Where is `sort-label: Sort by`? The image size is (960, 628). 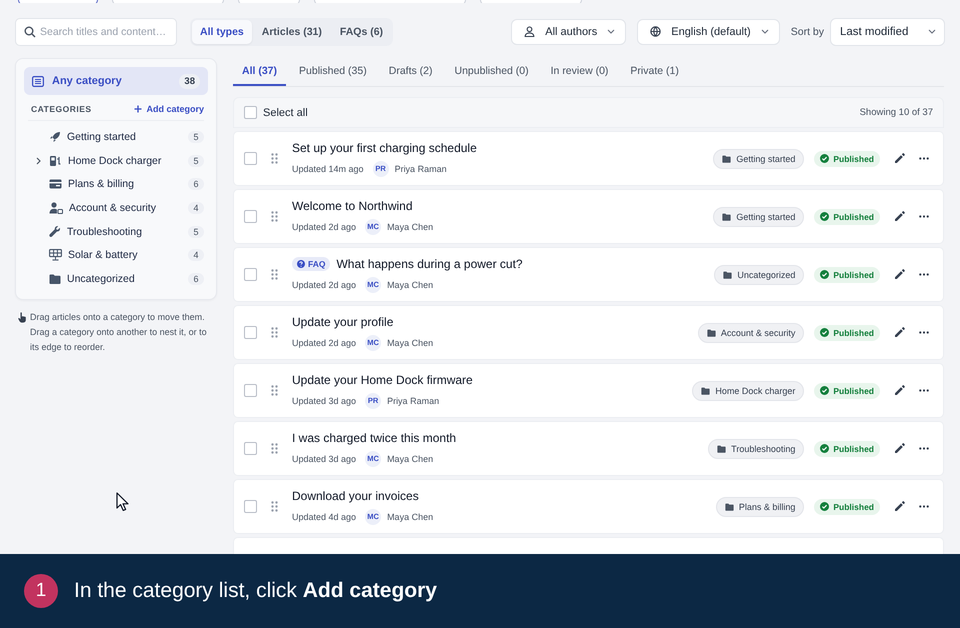 sort-label: Sort by is located at coordinates (807, 32).